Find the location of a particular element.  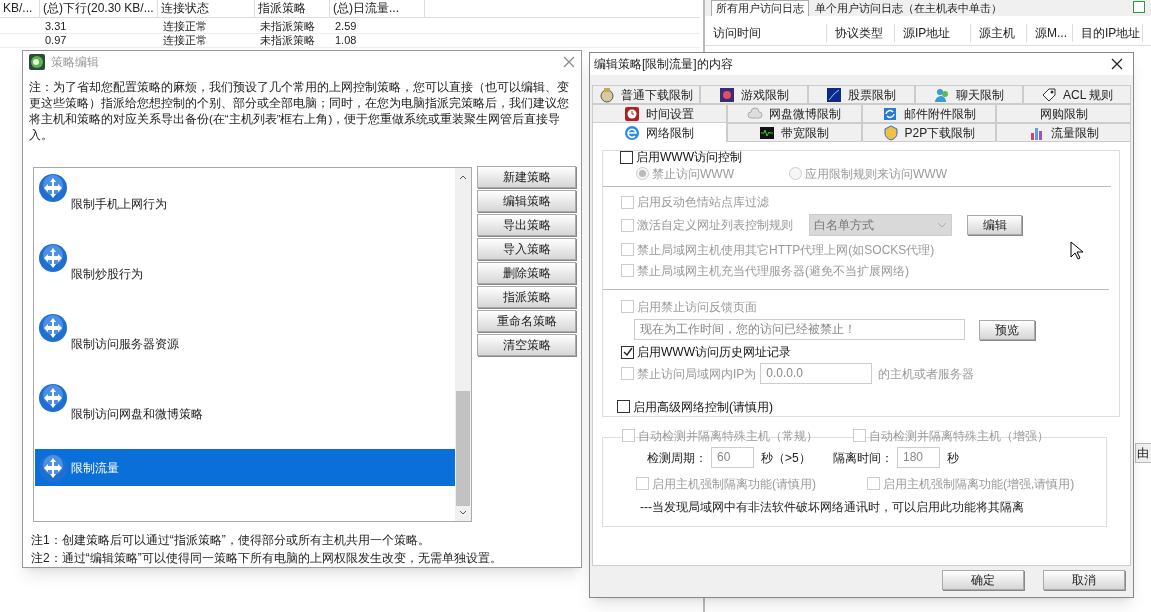

button: 取消 is located at coordinates (1084, 580).